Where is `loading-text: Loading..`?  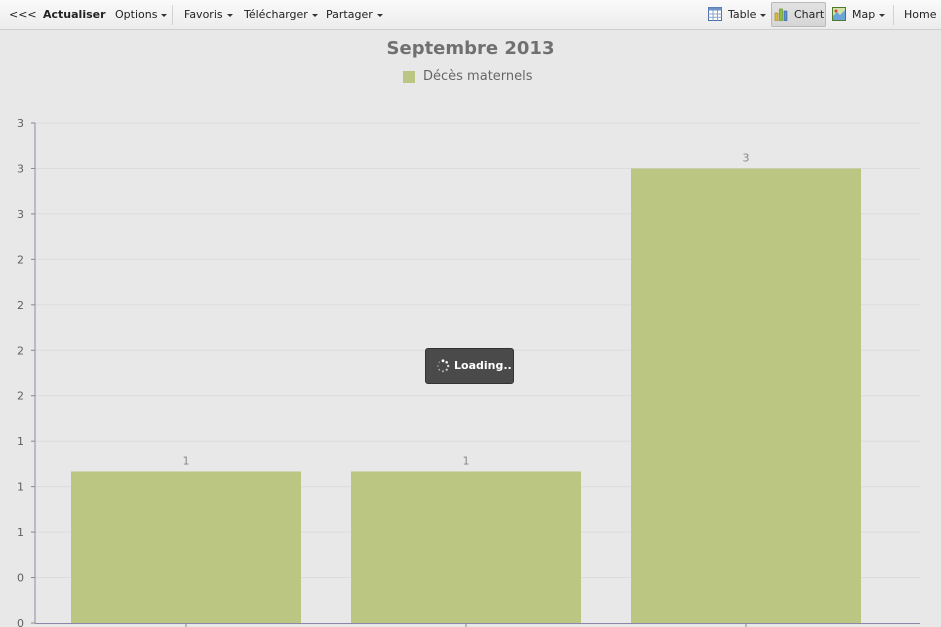 loading-text: Loading.. is located at coordinates (483, 365).